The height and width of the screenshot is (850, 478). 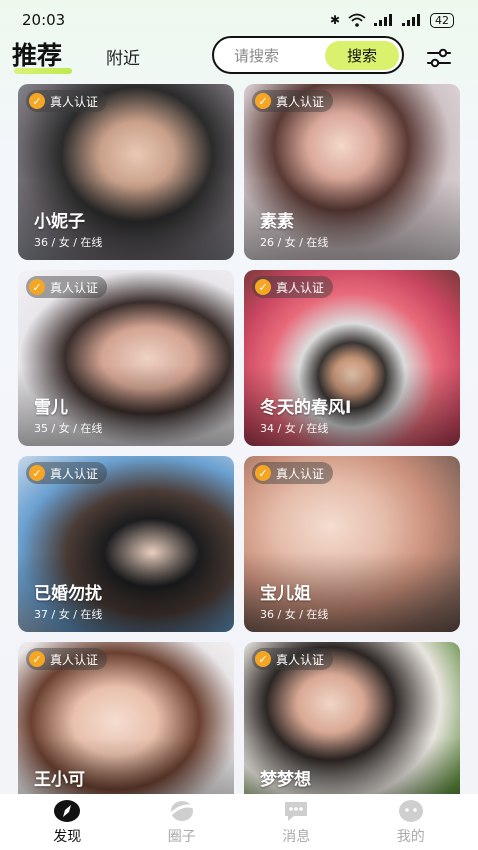 What do you see at coordinates (239, 822) in the screenshot?
I see `bottom-nav: 发现 圈子 消息 我的` at bounding box center [239, 822].